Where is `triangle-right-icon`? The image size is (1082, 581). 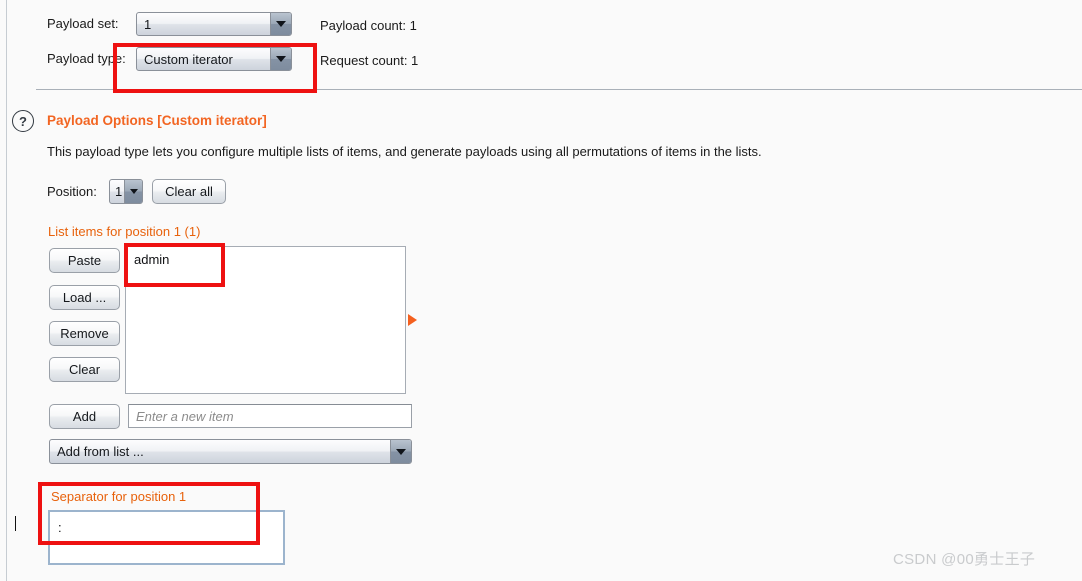 triangle-right-icon is located at coordinates (412, 320).